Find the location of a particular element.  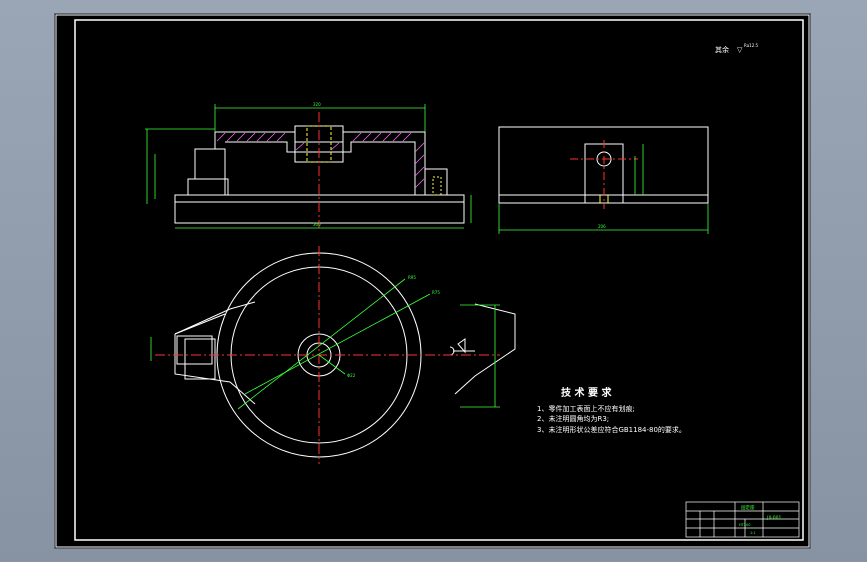

radius-large-dim: R95 is located at coordinates (412, 277).